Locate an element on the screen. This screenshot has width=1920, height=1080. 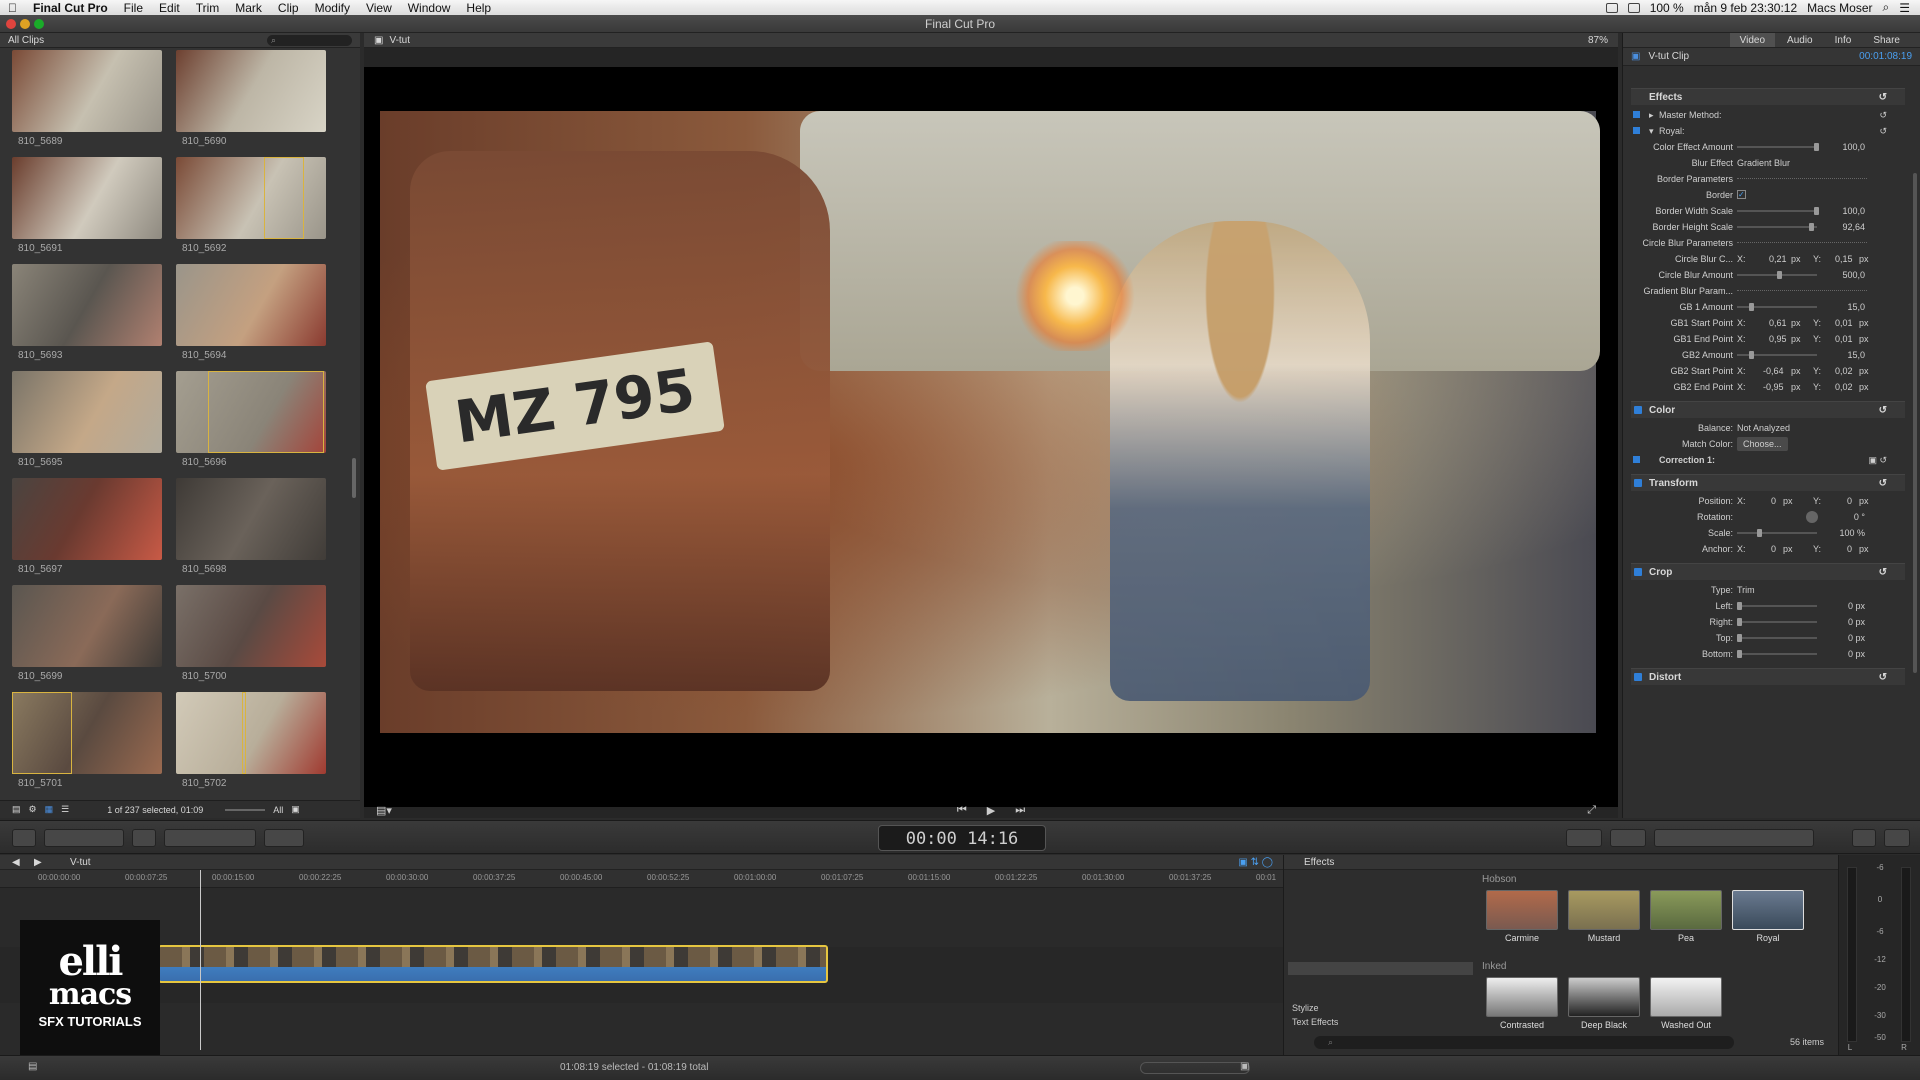
menu-app: Final Cut Pro is located at coordinates (70, 8).